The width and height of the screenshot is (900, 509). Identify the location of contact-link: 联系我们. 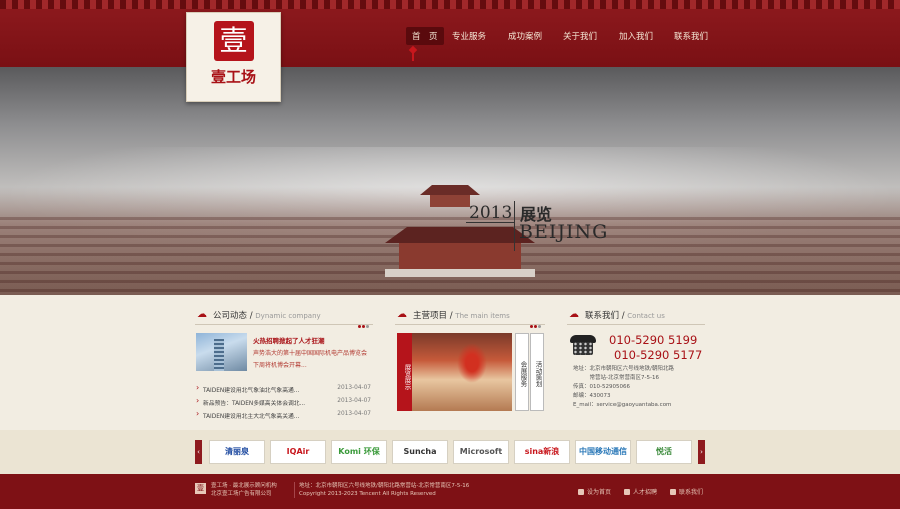
(686, 491).